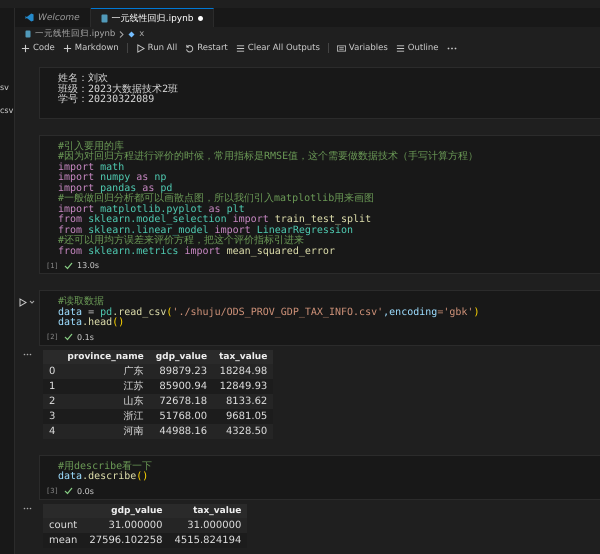 The image size is (600, 554). I want to click on toolbar-button: Run All, so click(157, 48).